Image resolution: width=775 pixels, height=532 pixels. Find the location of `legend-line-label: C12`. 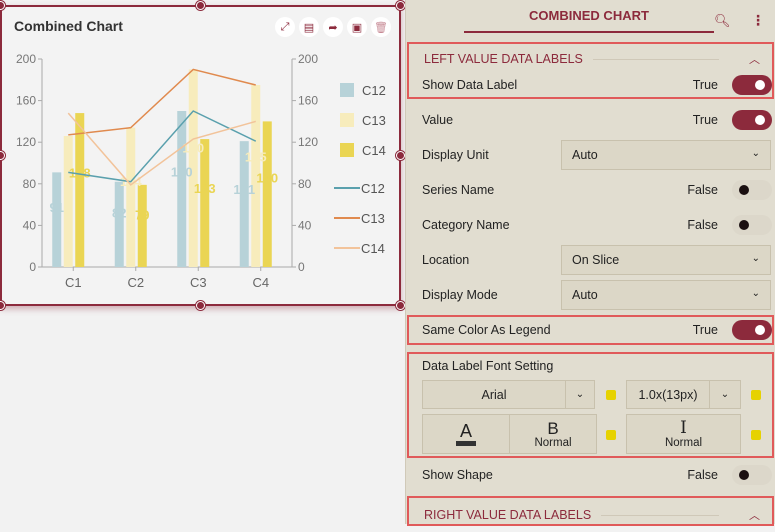

legend-line-label: C12 is located at coordinates (373, 188).